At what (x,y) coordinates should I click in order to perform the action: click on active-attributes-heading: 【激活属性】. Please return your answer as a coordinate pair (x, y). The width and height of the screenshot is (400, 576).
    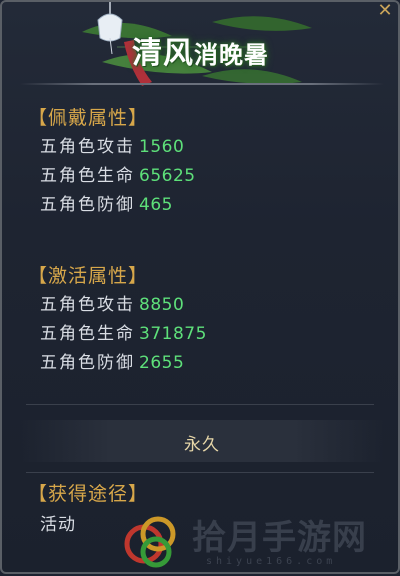
    Looking at the image, I should click on (88, 276).